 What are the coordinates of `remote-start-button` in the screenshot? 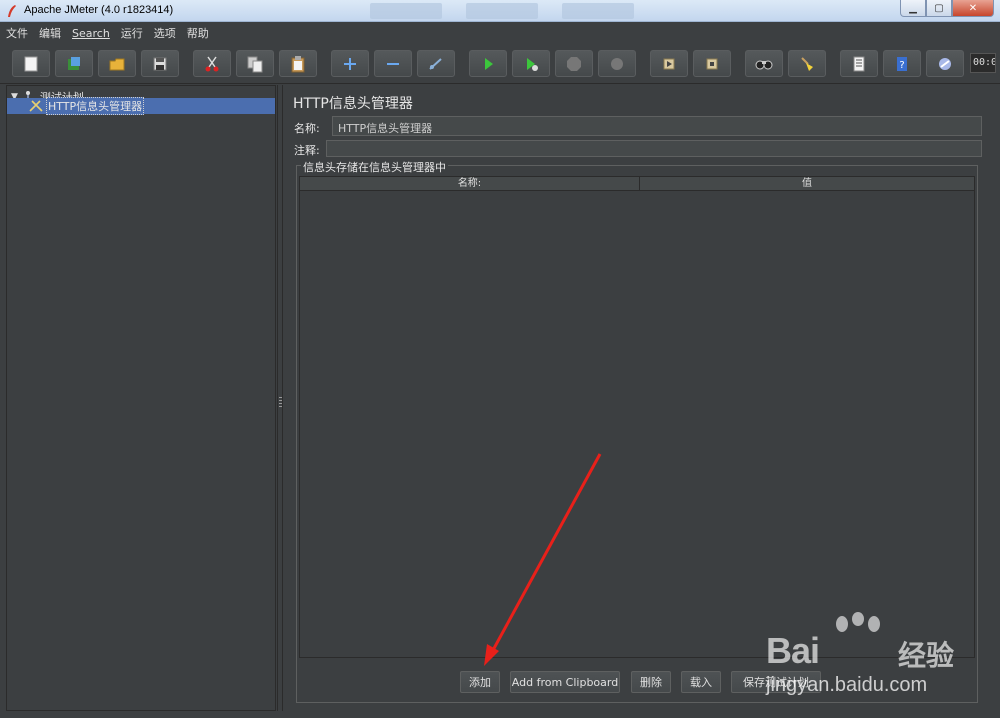 It's located at (669, 63).